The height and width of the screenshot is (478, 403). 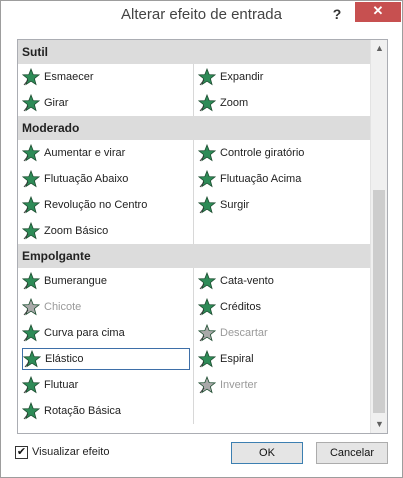 I want to click on scroll-up-arrow-icon: ▲, so click(x=379, y=48).